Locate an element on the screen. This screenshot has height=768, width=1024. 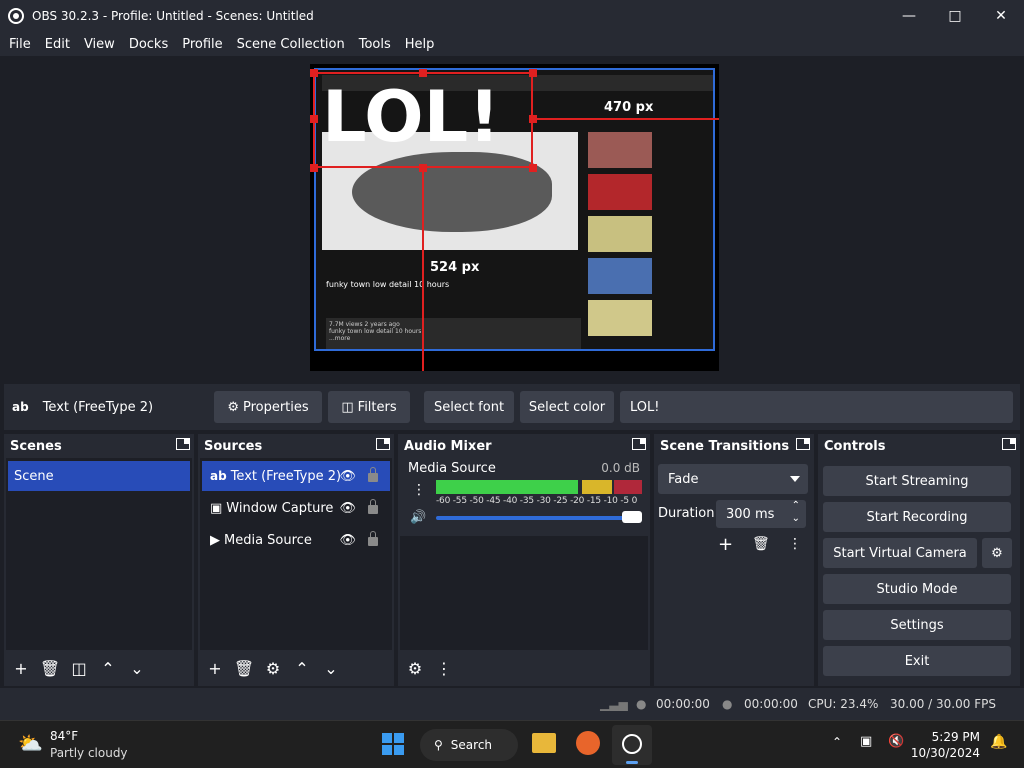
weather-description: Partly cloudy is located at coordinates (89, 753).